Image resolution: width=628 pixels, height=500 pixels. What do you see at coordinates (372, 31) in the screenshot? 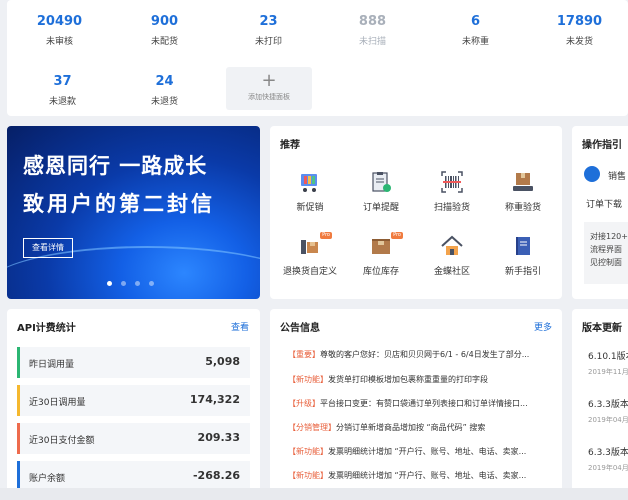
I see `stat-unscanned: 888 未扫描` at bounding box center [372, 31].